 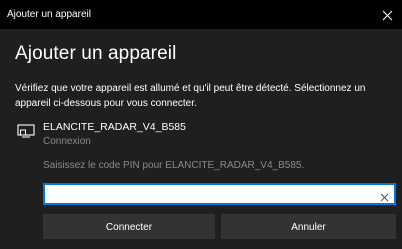 I want to click on device-status: Connexion, so click(x=67, y=141).